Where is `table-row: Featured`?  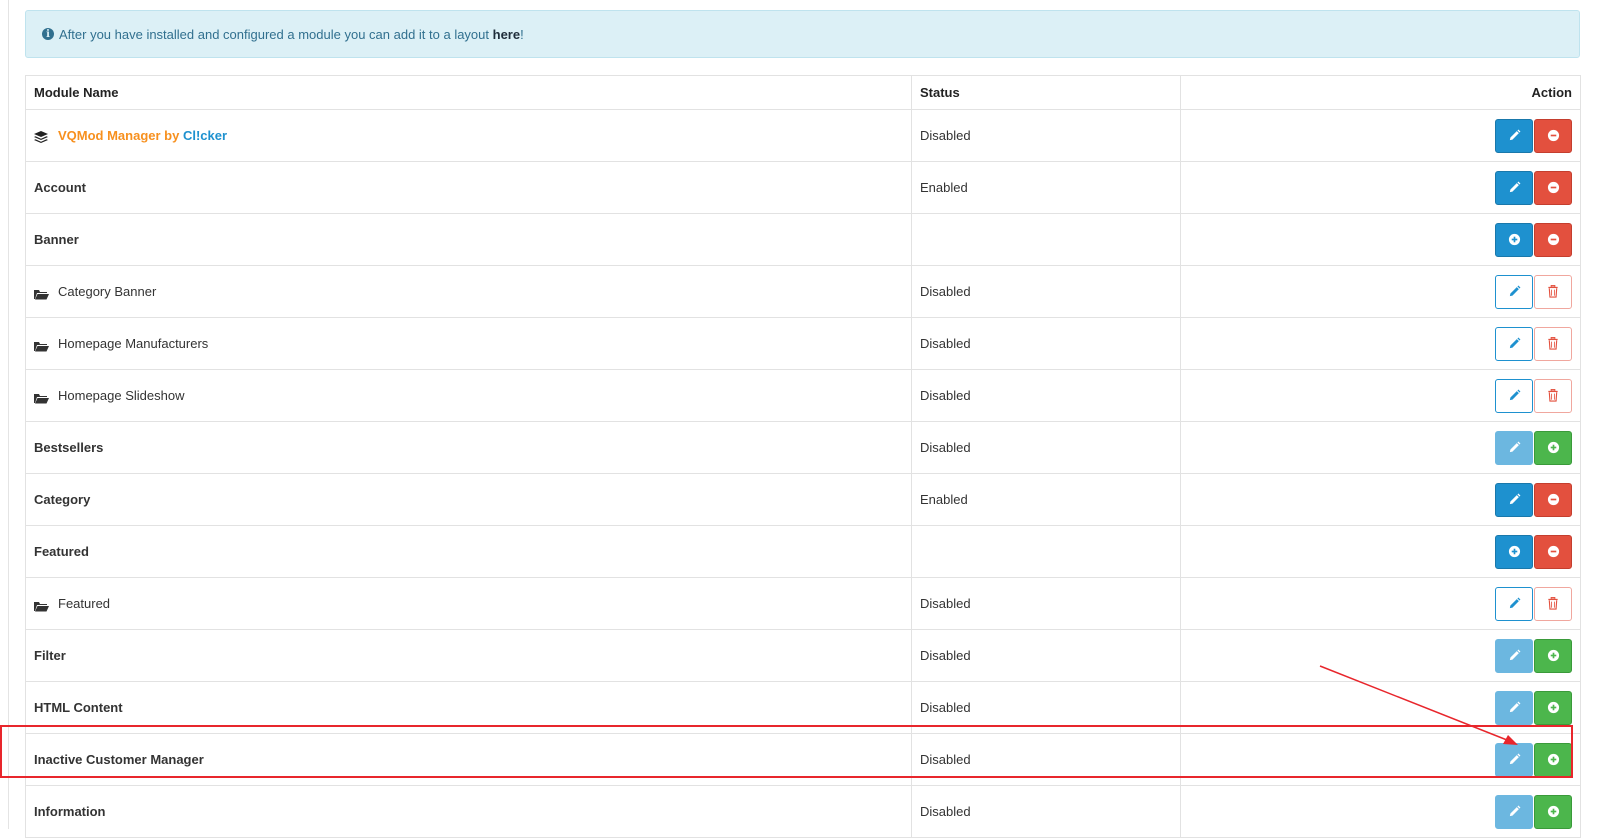
table-row: Featured is located at coordinates (803, 551).